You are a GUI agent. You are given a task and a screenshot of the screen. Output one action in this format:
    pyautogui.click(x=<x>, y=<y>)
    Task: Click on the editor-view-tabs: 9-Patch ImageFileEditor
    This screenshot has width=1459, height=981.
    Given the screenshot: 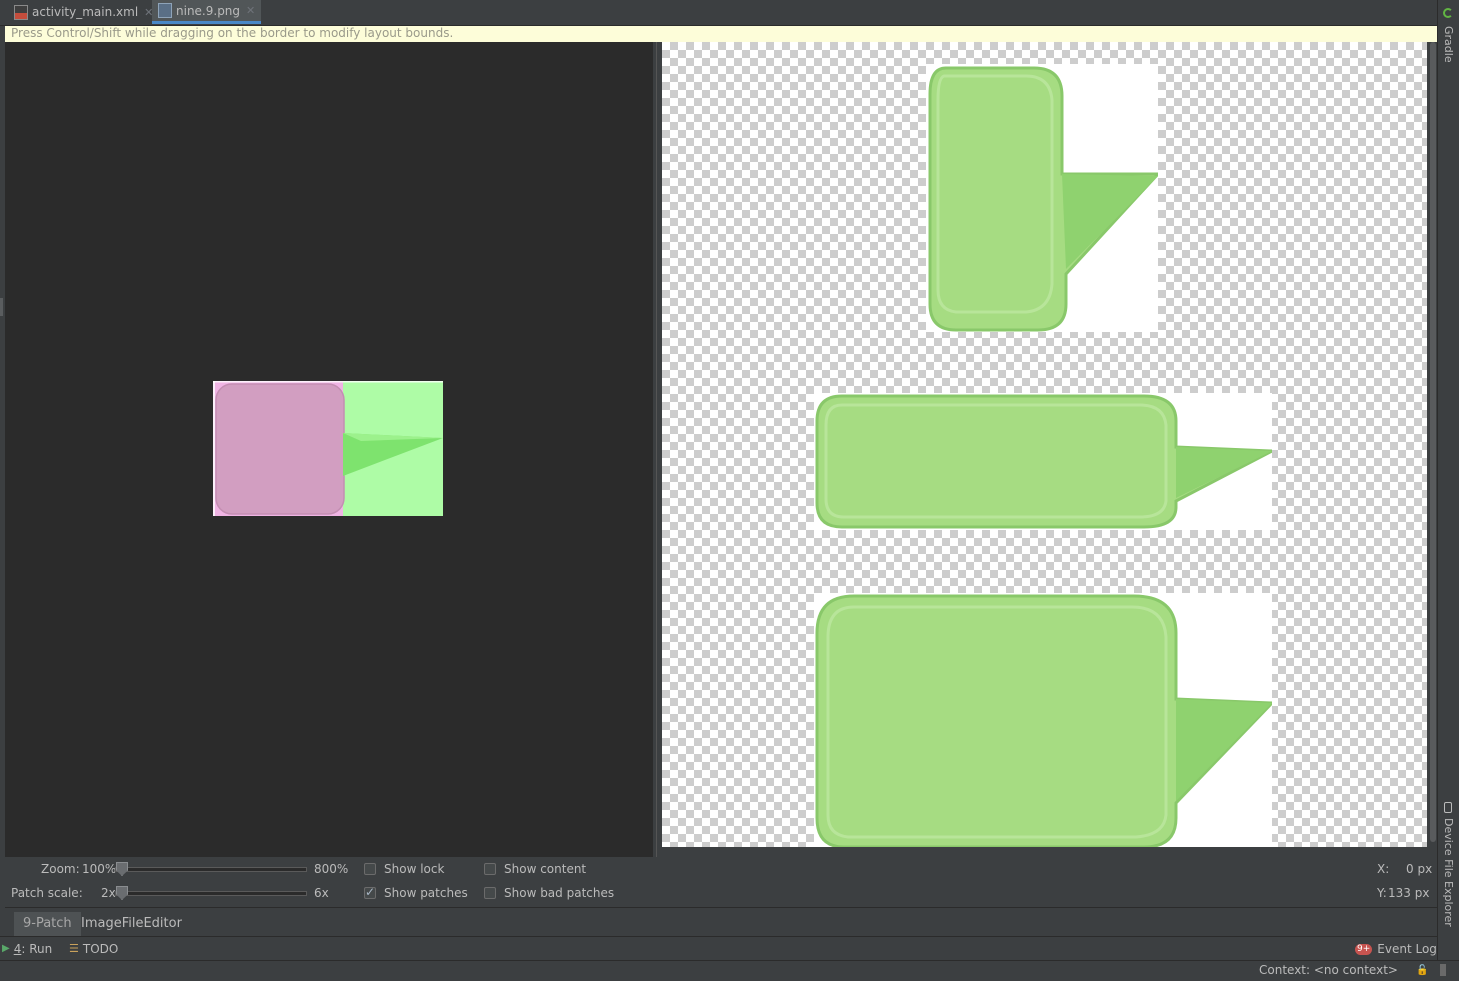 What is the action you would take?
    pyautogui.click(x=721, y=922)
    